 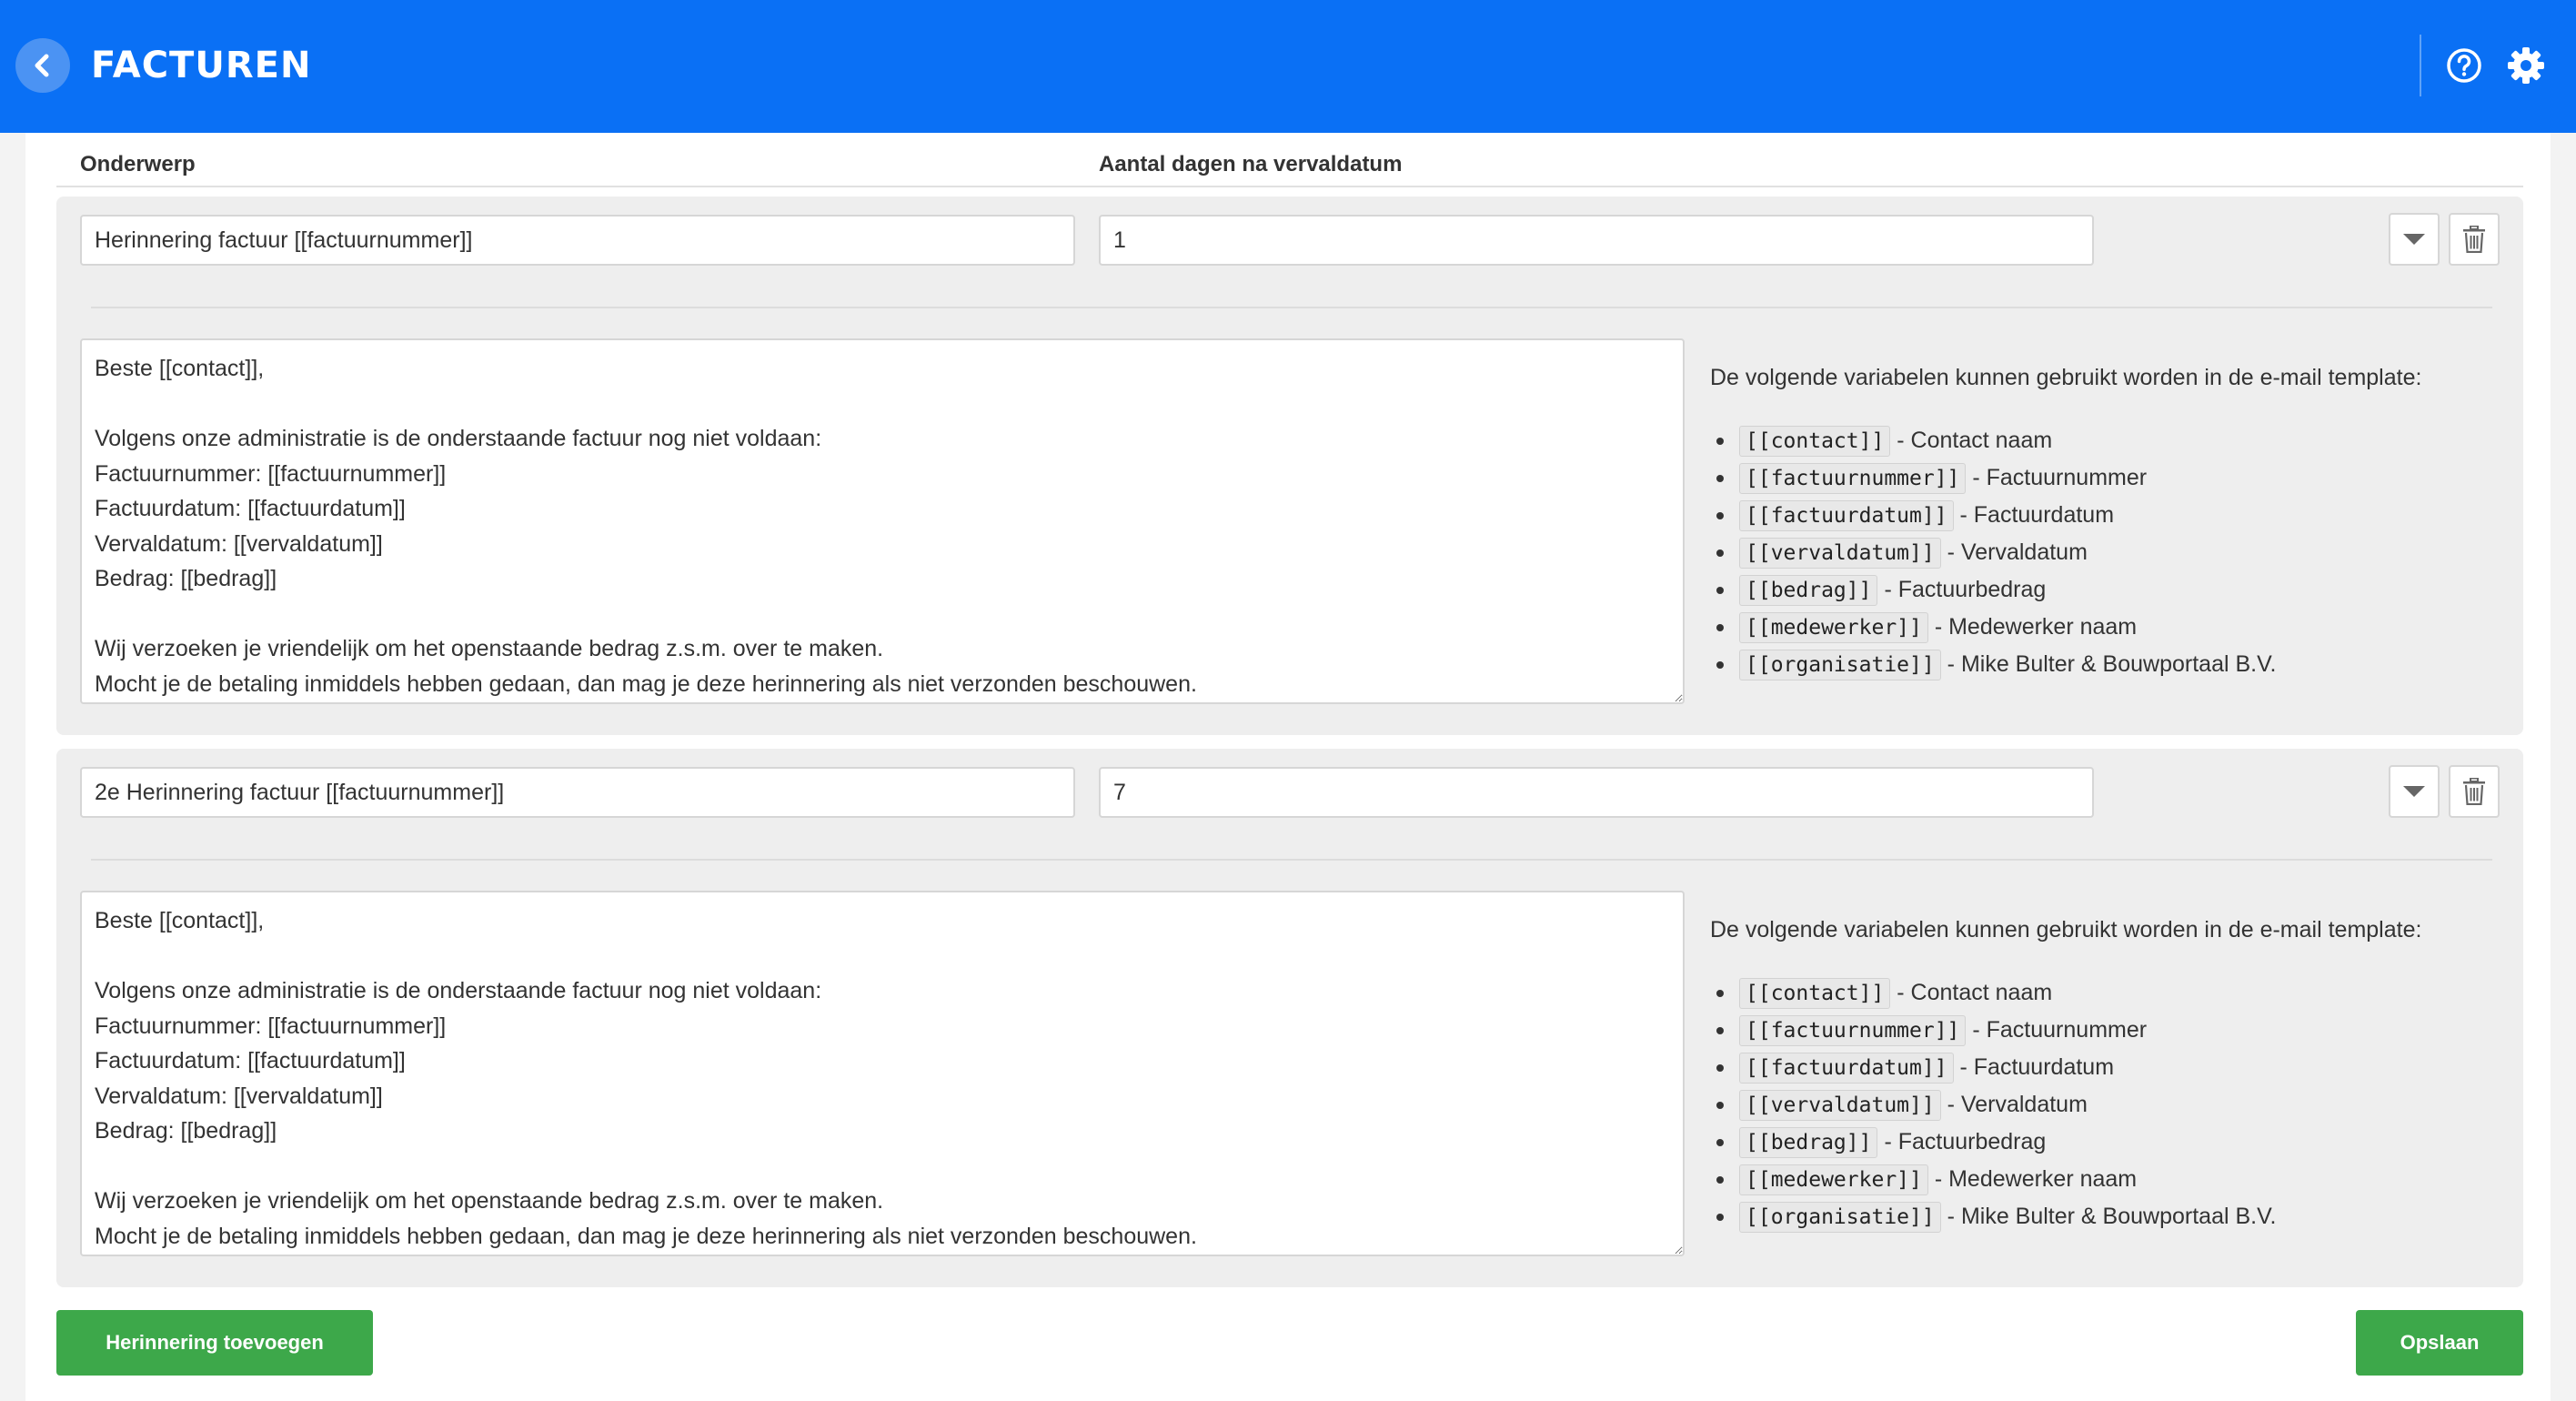 I want to click on toolbar-divider, so click(x=2420, y=65).